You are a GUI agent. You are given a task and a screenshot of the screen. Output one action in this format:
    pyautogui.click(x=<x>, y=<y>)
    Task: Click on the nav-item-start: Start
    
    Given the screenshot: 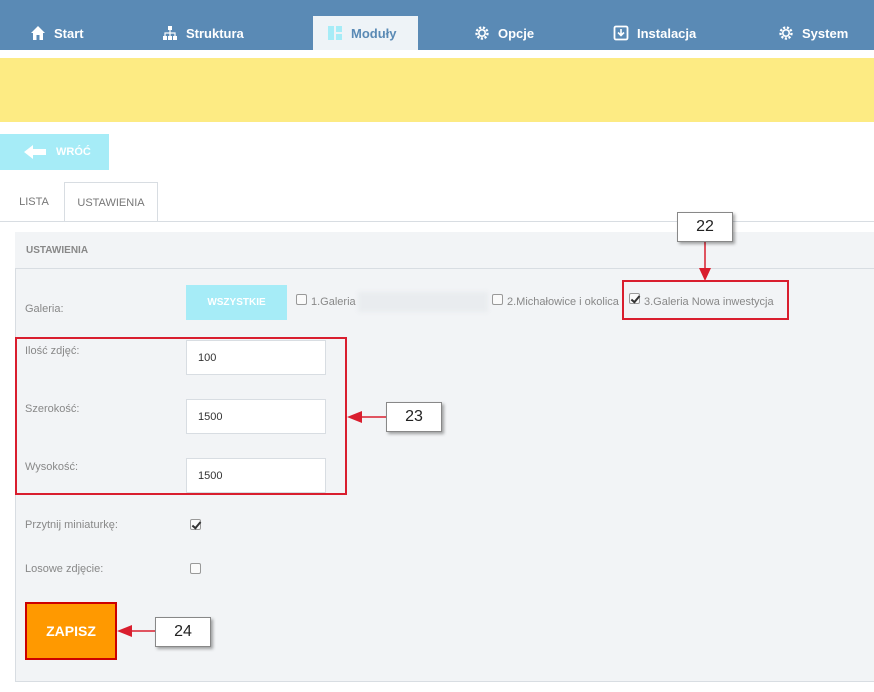 What is the action you would take?
    pyautogui.click(x=57, y=33)
    